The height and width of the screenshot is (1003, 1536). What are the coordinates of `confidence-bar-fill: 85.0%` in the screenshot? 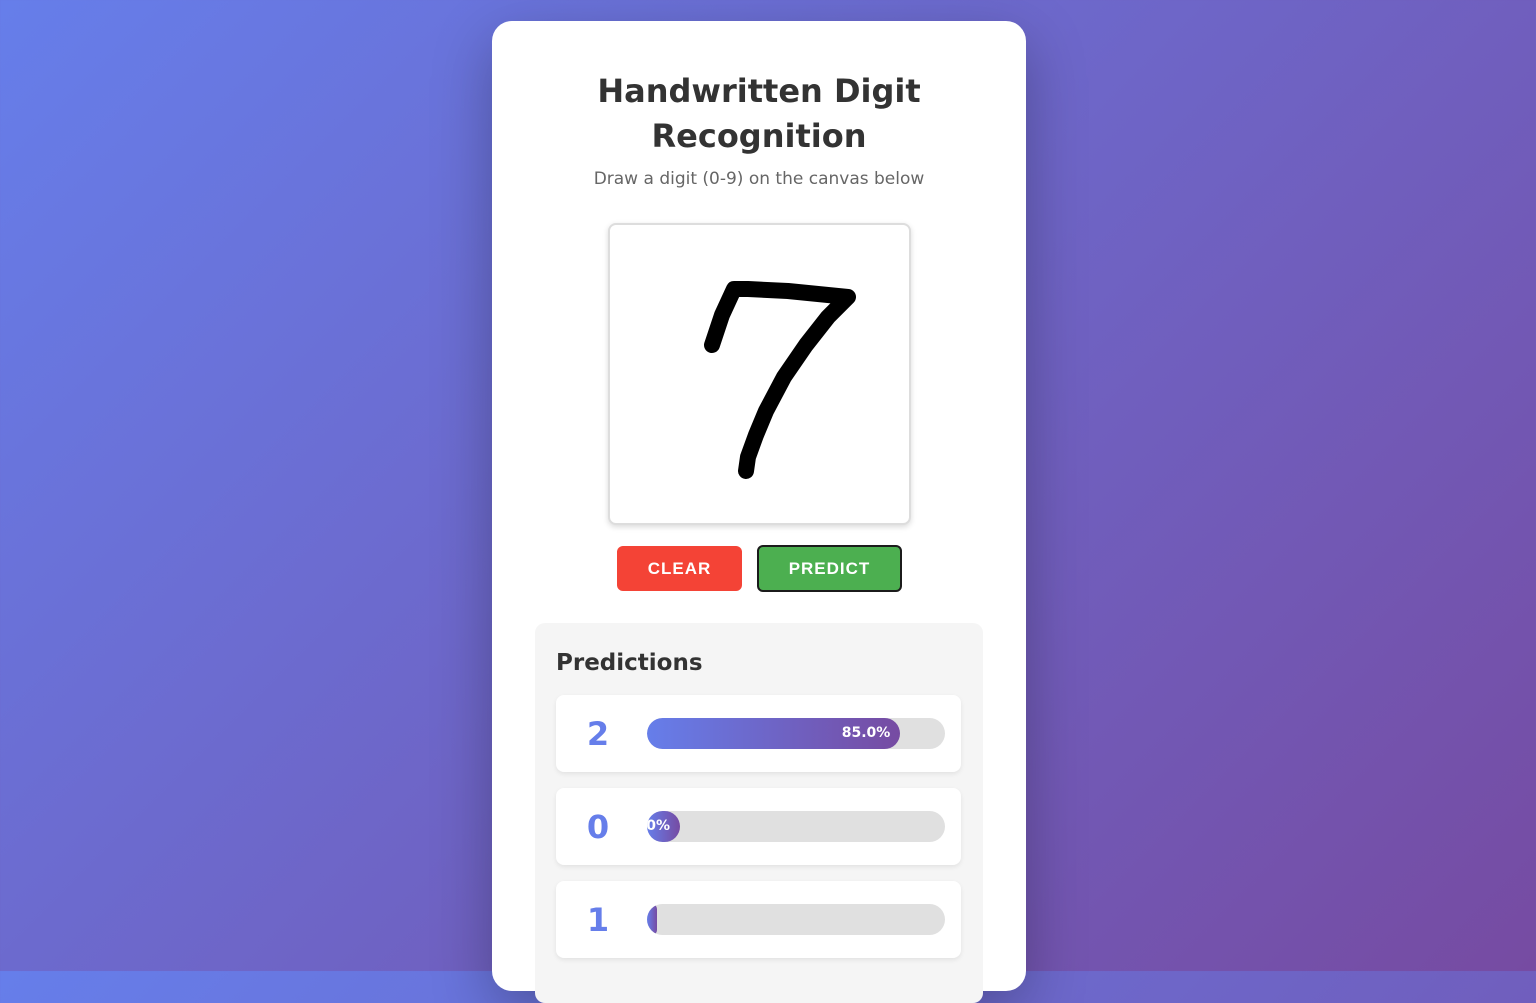 It's located at (774, 733).